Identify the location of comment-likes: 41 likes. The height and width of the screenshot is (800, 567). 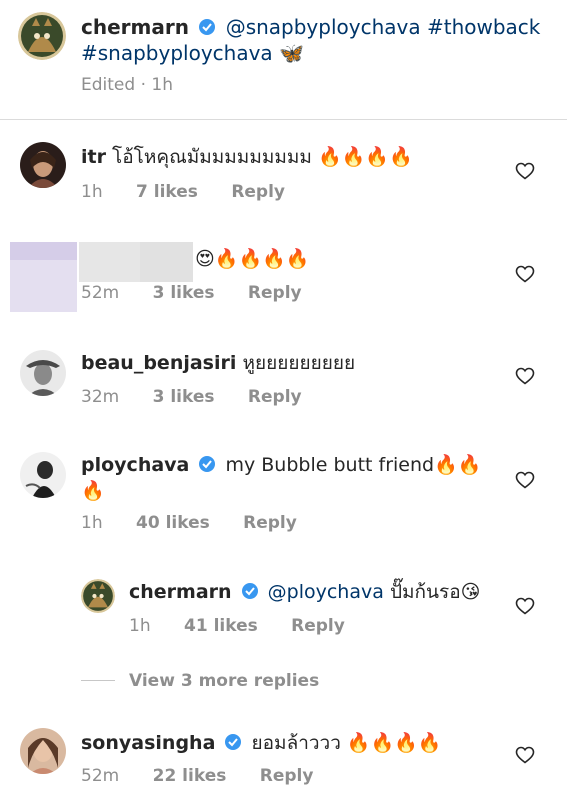
(221, 626).